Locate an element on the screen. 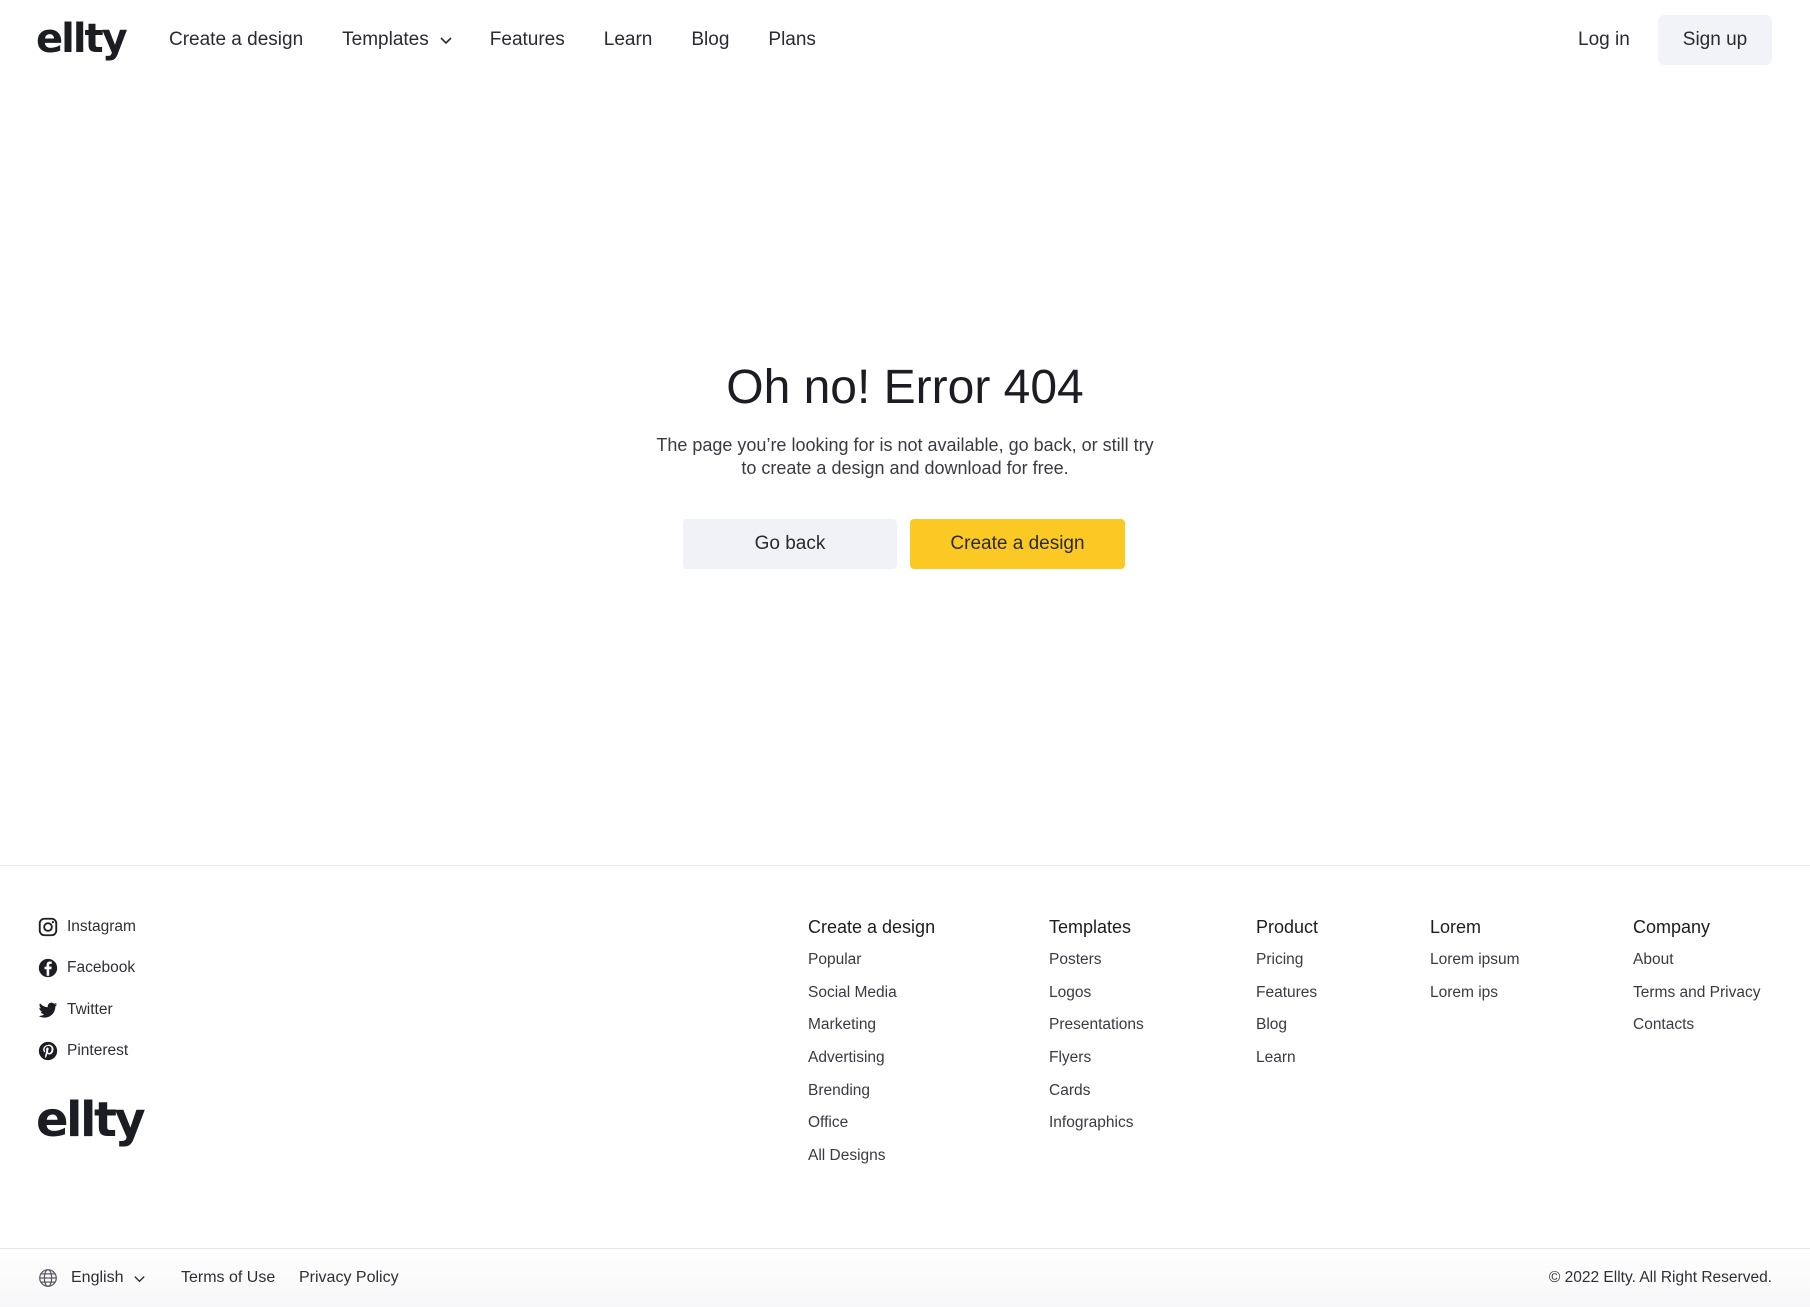 The width and height of the screenshot is (1810, 1307). footer-column-title: Product is located at coordinates (1287, 927).